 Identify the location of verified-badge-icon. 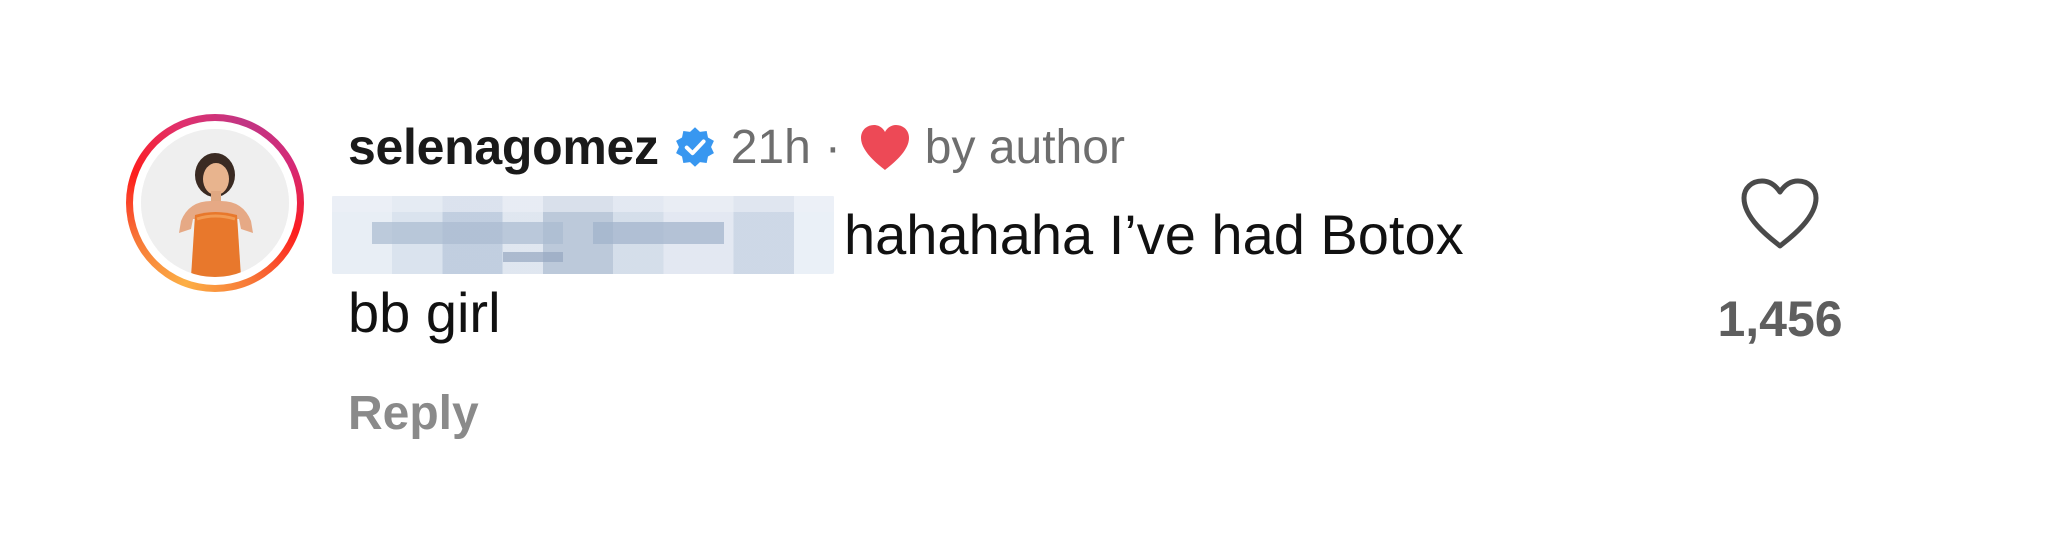
(695, 147).